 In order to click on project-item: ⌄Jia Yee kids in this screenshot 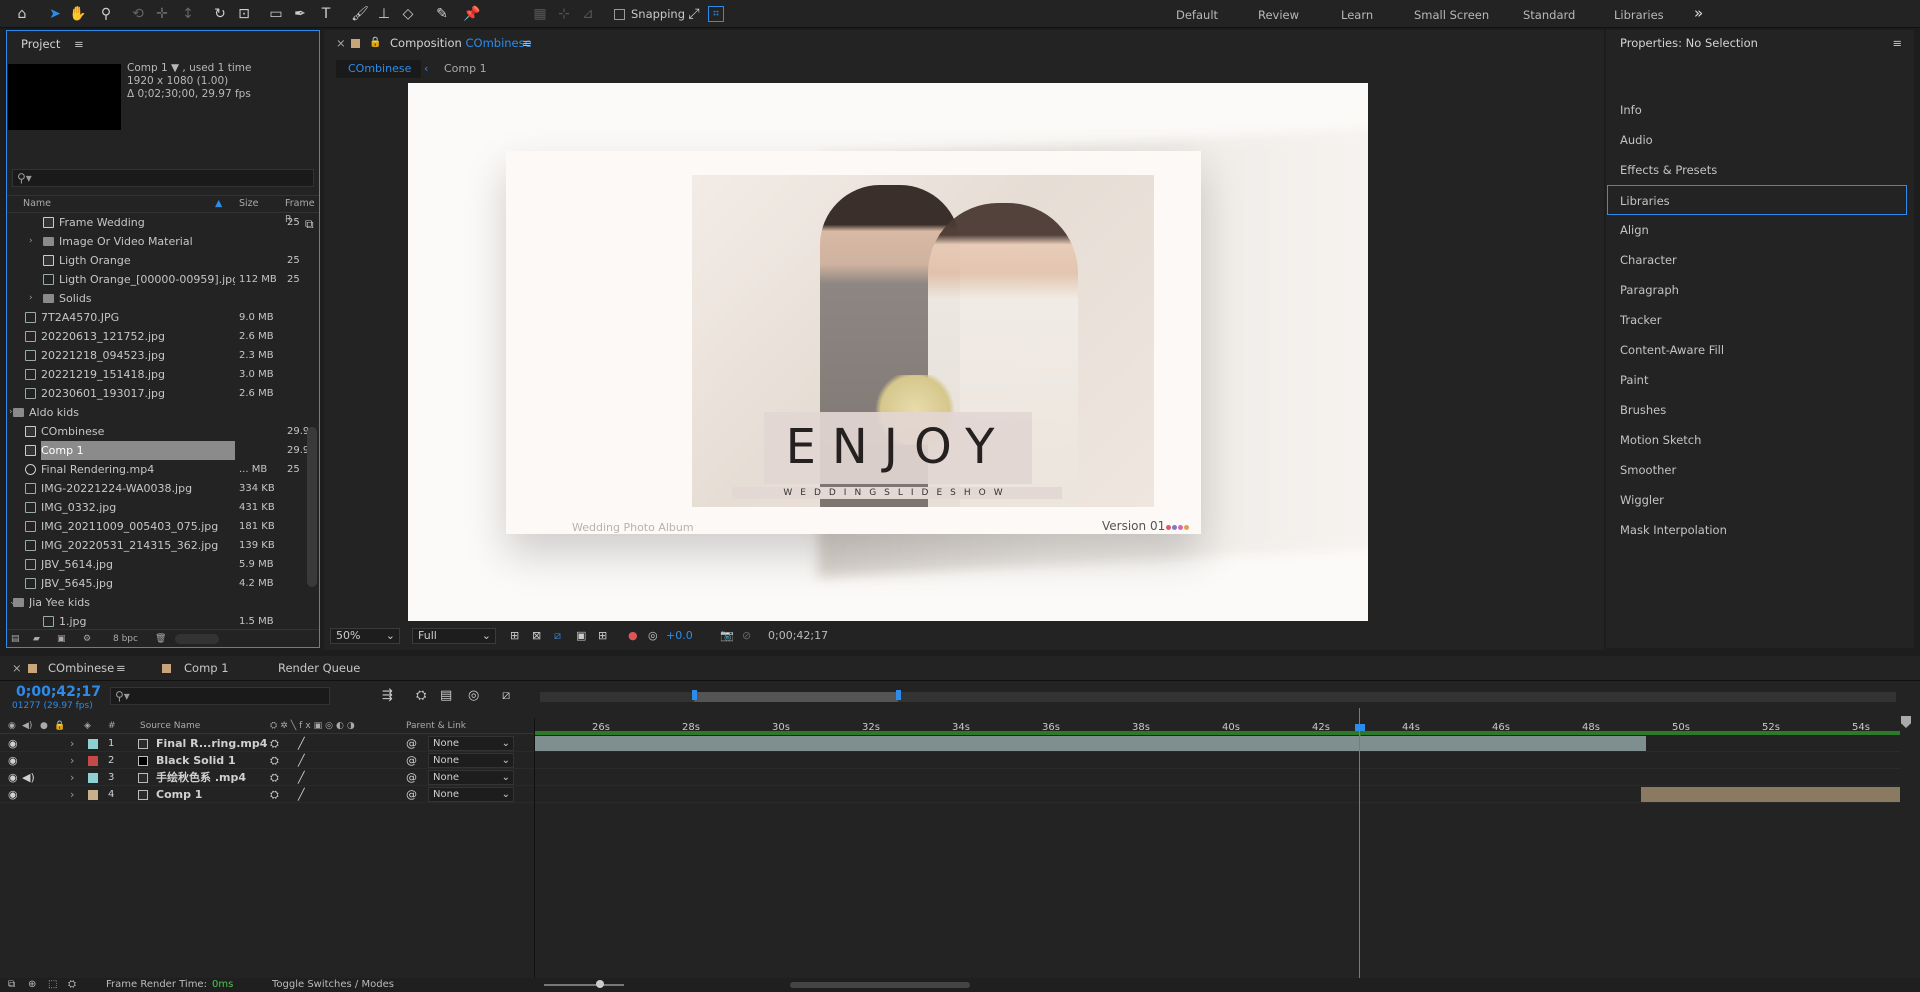, I will do `click(157, 602)`.